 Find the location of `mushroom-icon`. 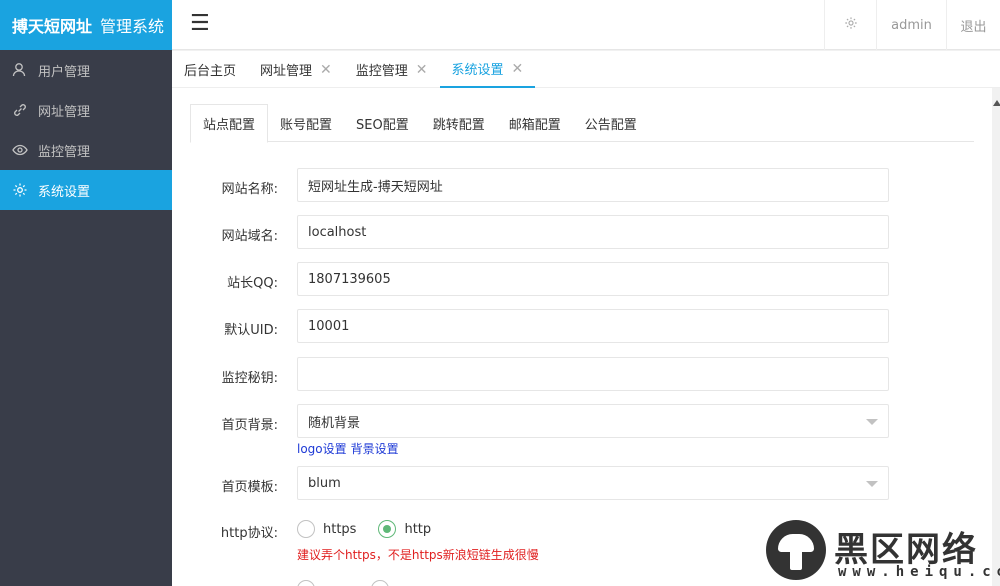

mushroom-icon is located at coordinates (796, 550).